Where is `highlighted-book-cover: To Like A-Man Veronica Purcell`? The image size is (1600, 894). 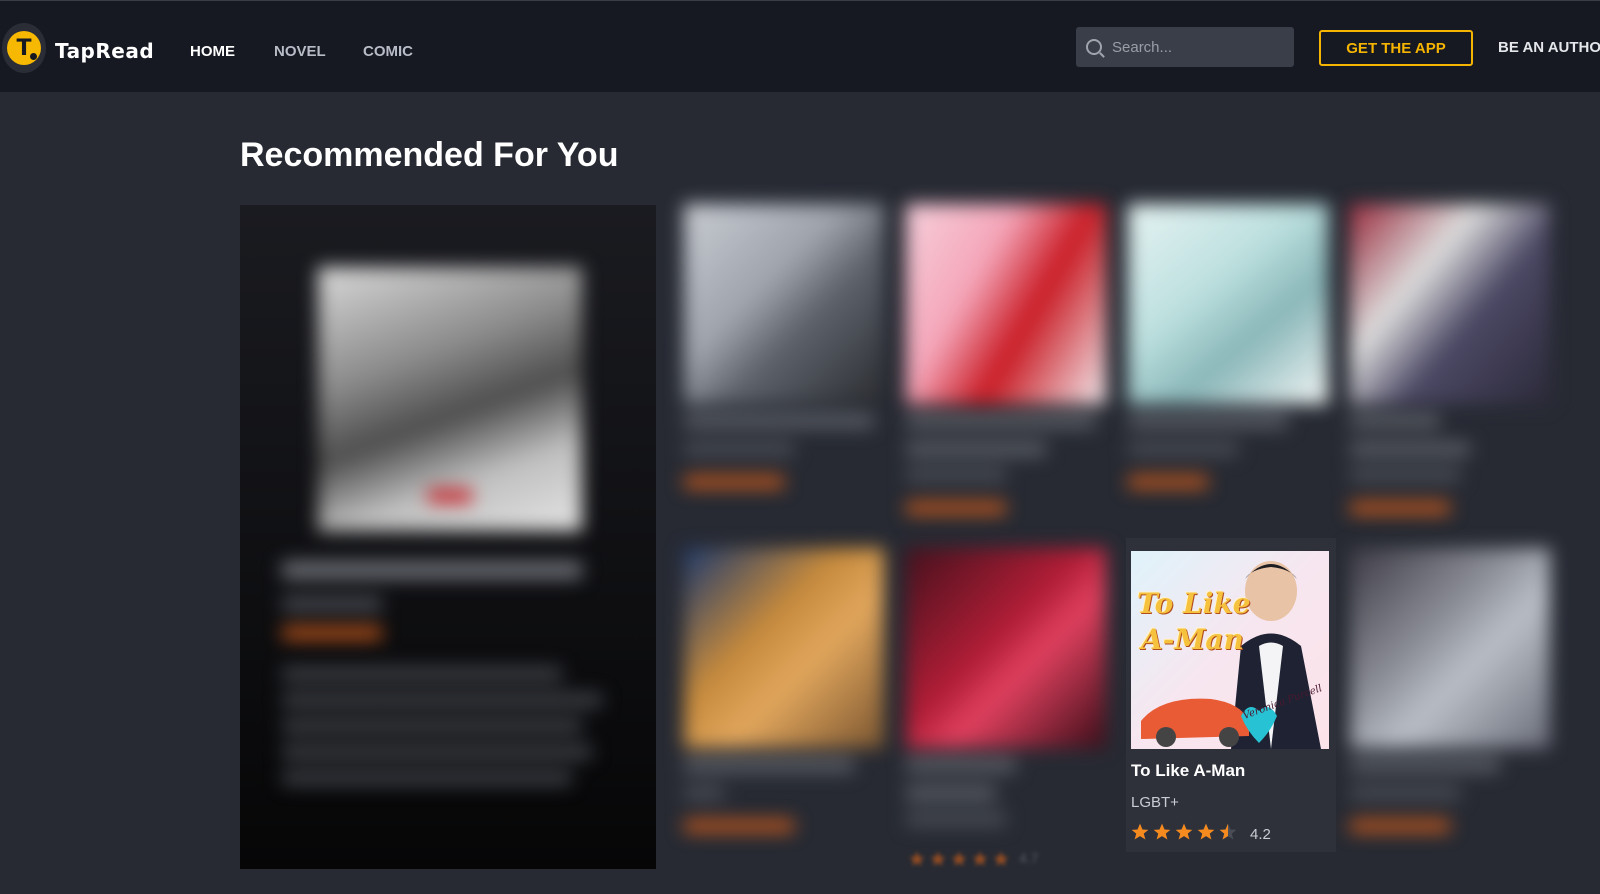
highlighted-book-cover: To Like A-Man Veronica Purcell is located at coordinates (1230, 650).